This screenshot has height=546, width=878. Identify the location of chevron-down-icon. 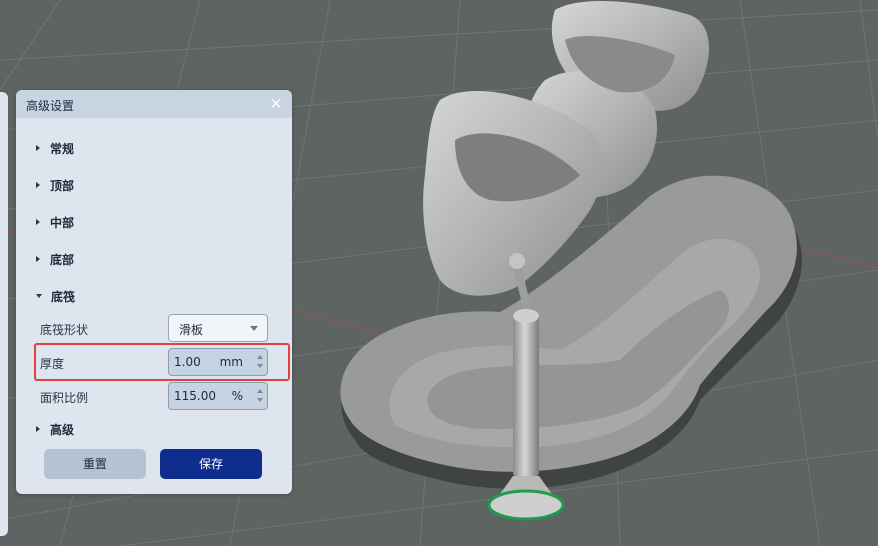
(254, 328).